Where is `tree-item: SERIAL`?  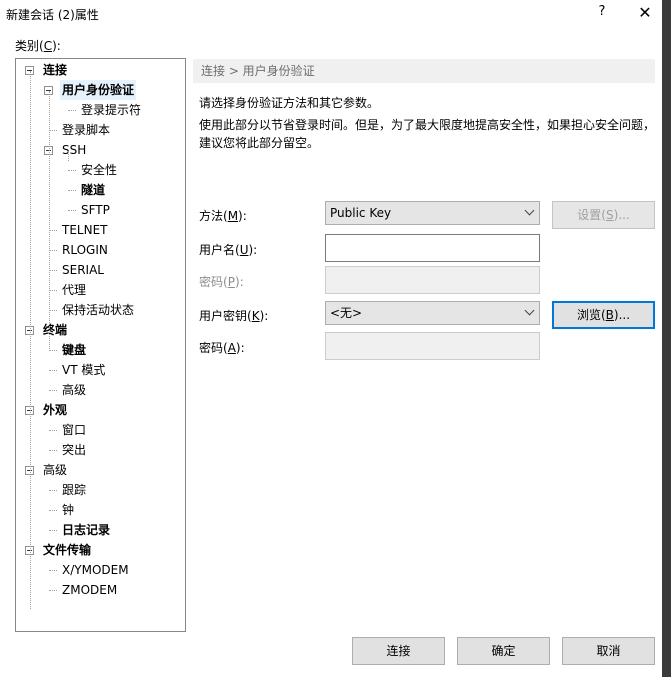
tree-item: SERIAL is located at coordinates (83, 270).